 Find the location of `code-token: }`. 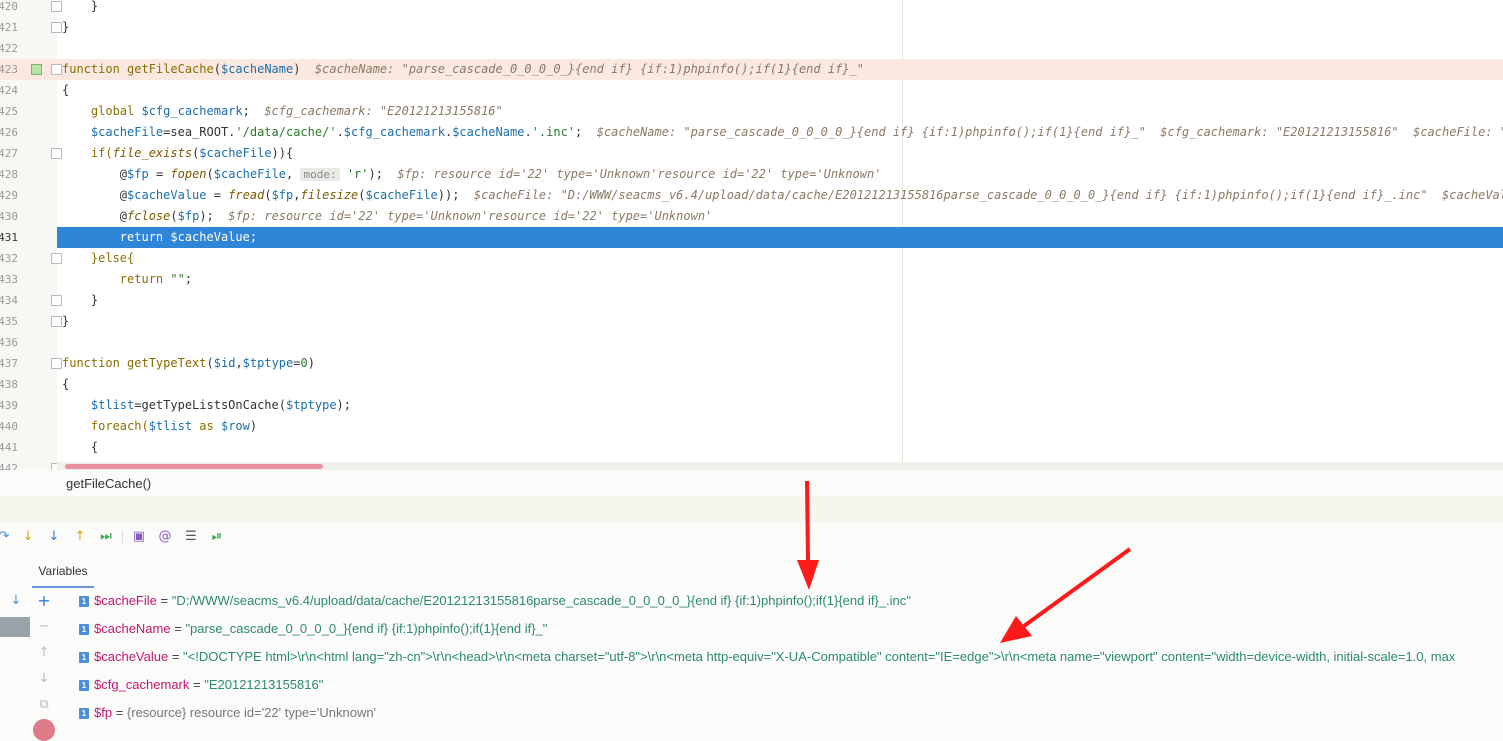

code-token: } is located at coordinates (66, 27).